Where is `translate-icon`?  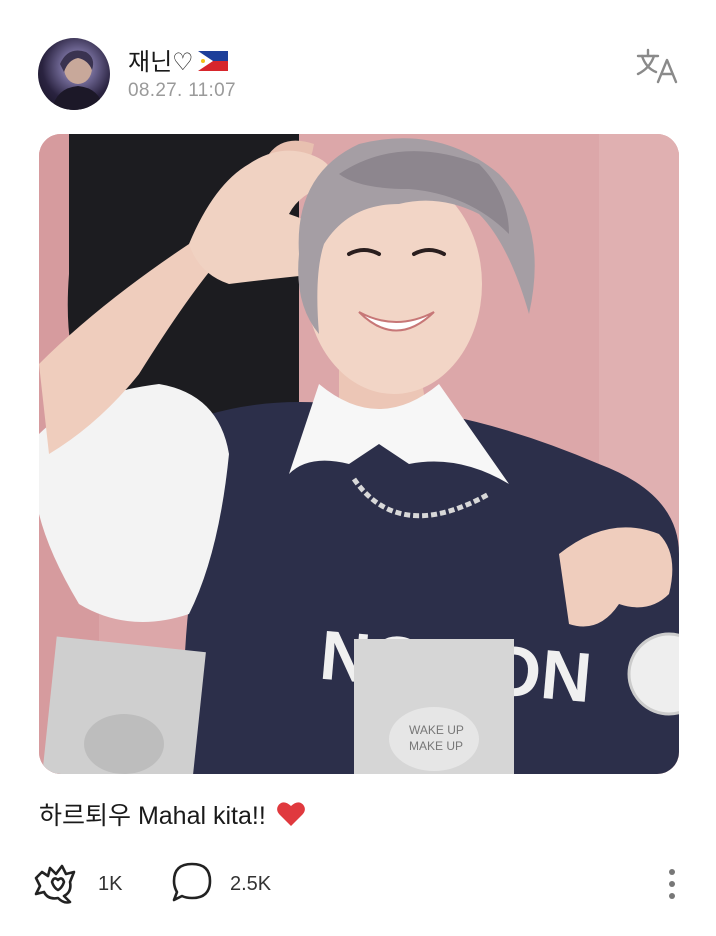
translate-icon is located at coordinates (658, 66).